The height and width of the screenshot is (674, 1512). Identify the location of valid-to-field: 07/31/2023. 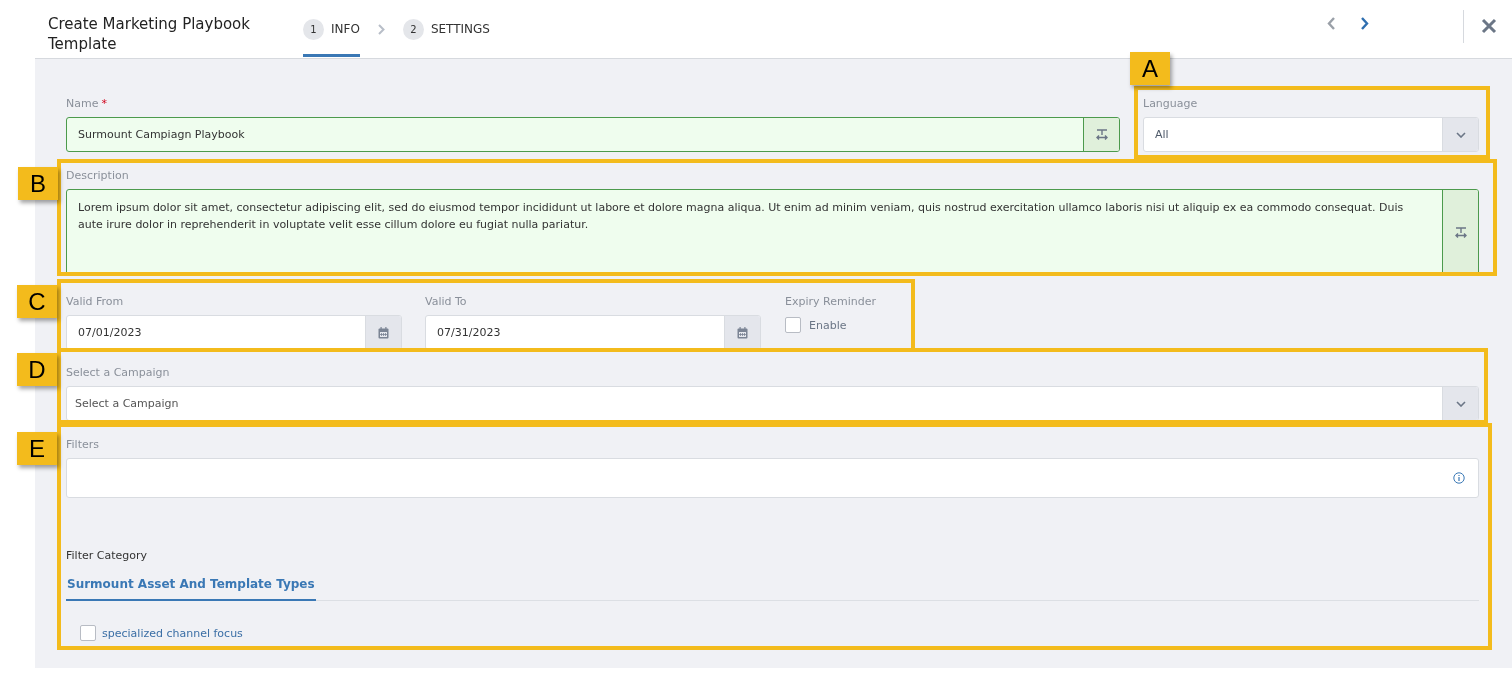
(593, 332).